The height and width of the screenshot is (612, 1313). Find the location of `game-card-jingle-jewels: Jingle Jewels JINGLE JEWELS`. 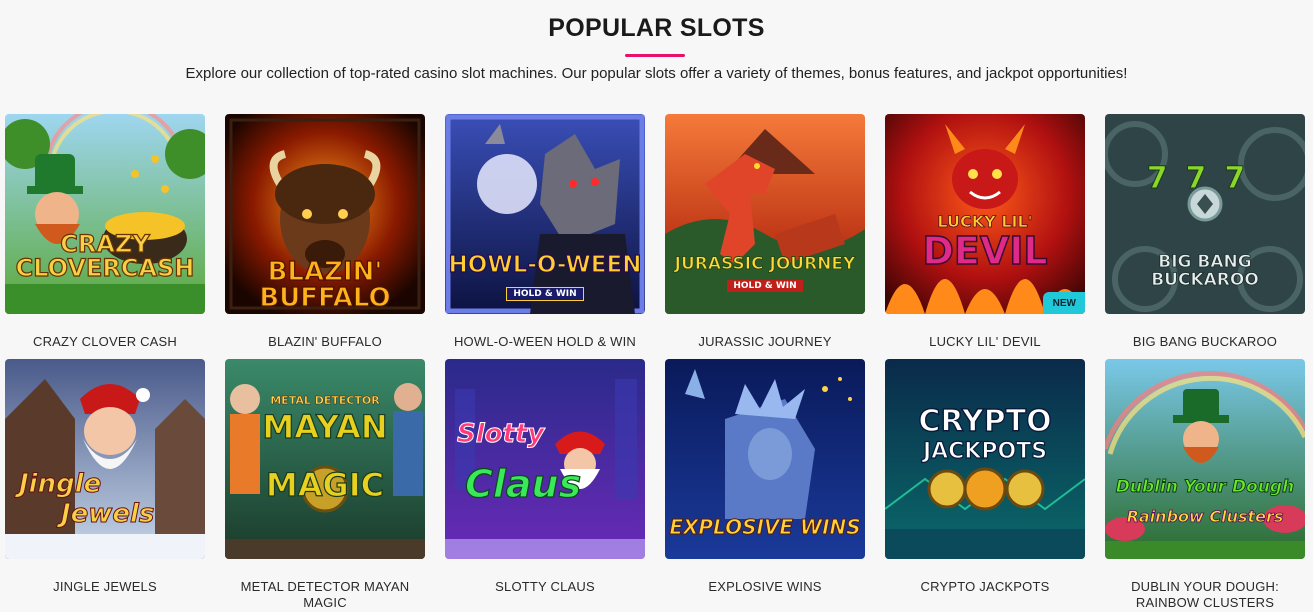

game-card-jingle-jewels: Jingle Jewels JINGLE JEWELS is located at coordinates (105, 481).